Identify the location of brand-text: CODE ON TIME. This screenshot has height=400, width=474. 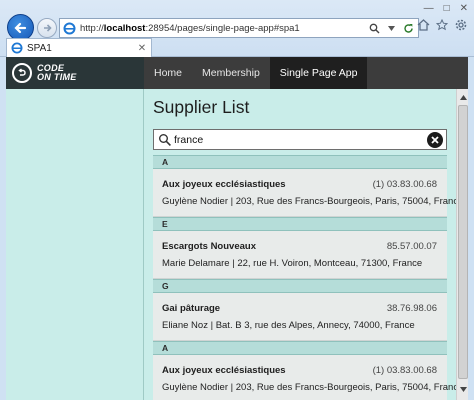
(57, 73).